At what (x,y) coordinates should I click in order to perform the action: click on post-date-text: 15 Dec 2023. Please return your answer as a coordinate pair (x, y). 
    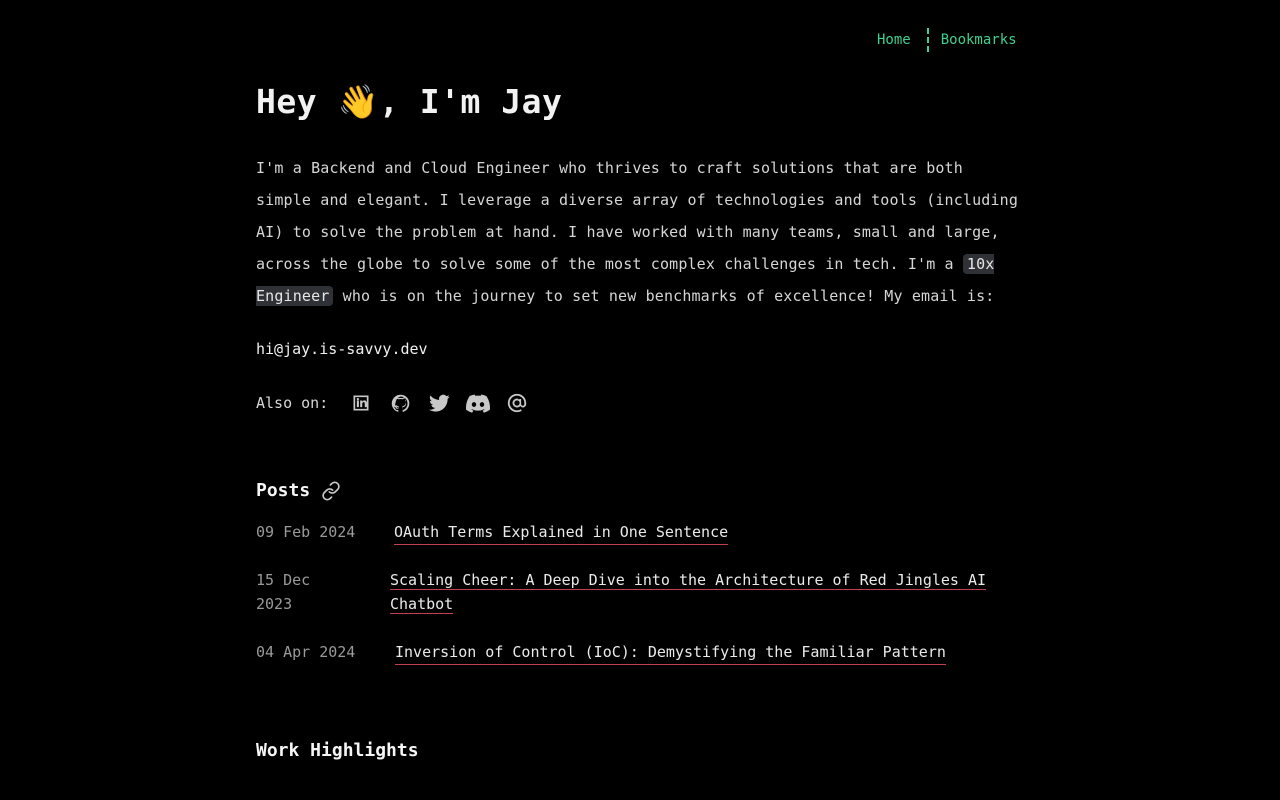
    Looking at the image, I should click on (283, 592).